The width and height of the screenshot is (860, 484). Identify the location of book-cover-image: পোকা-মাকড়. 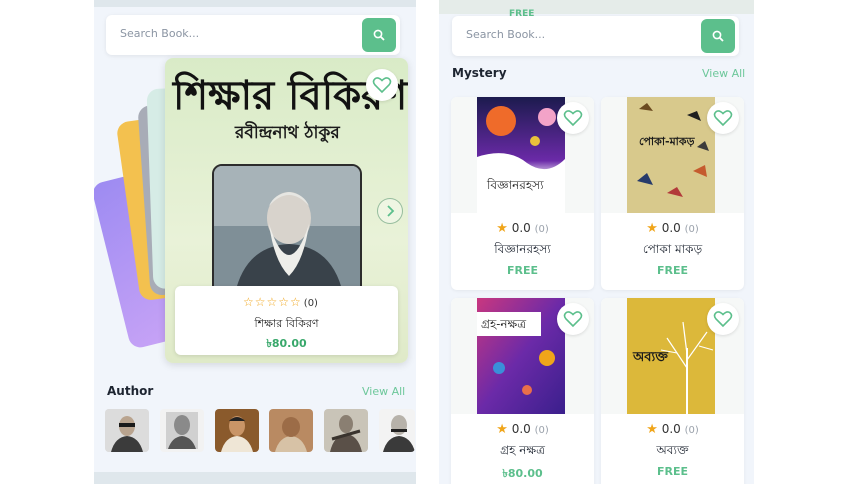
(671, 155).